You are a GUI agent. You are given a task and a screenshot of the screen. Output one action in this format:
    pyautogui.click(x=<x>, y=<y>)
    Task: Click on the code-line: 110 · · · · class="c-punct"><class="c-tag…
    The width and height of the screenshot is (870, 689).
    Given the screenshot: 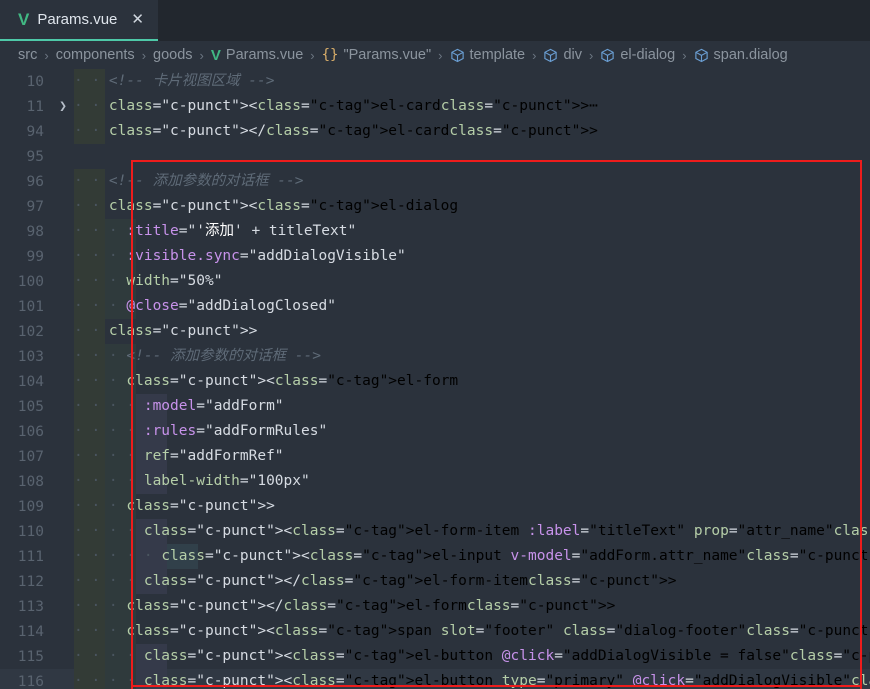 What is the action you would take?
    pyautogui.click(x=435, y=531)
    